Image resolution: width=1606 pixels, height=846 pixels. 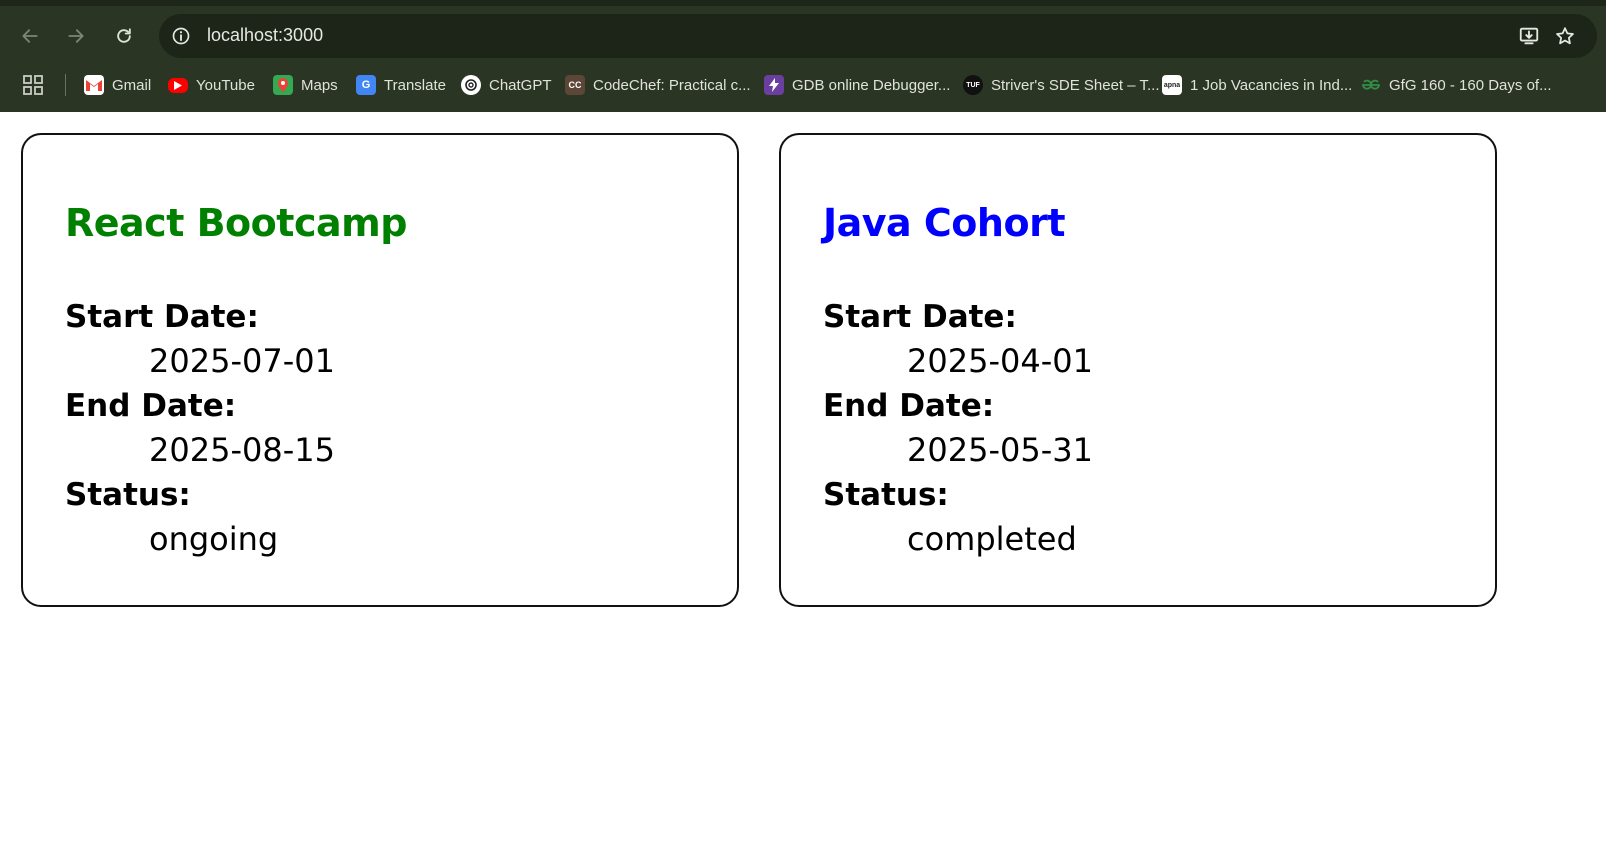 I want to click on bookmark-label: YouTube, so click(x=225, y=85).